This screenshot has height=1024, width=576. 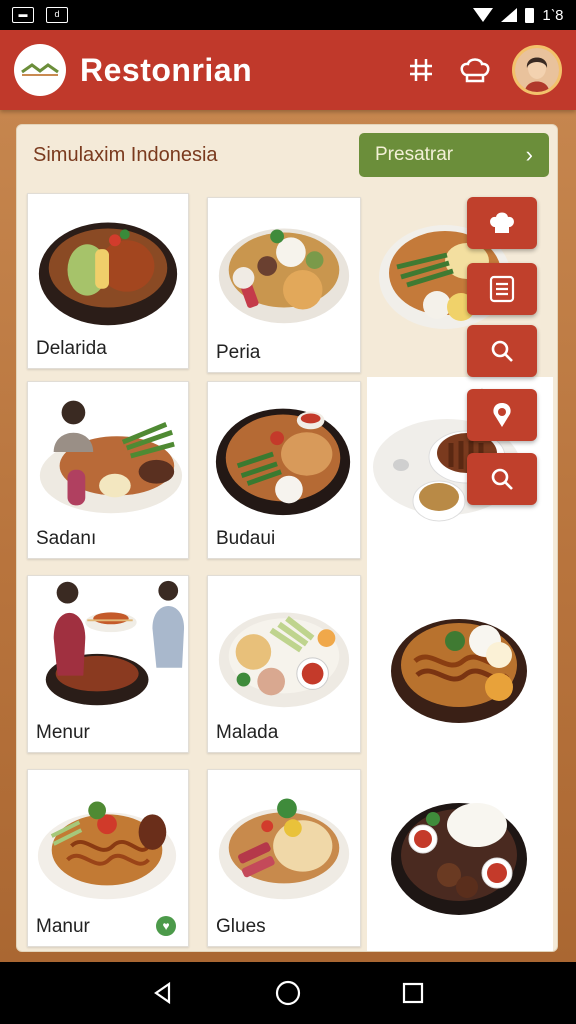 I want to click on section-title: Simulaxim Indonesia, so click(x=125, y=154).